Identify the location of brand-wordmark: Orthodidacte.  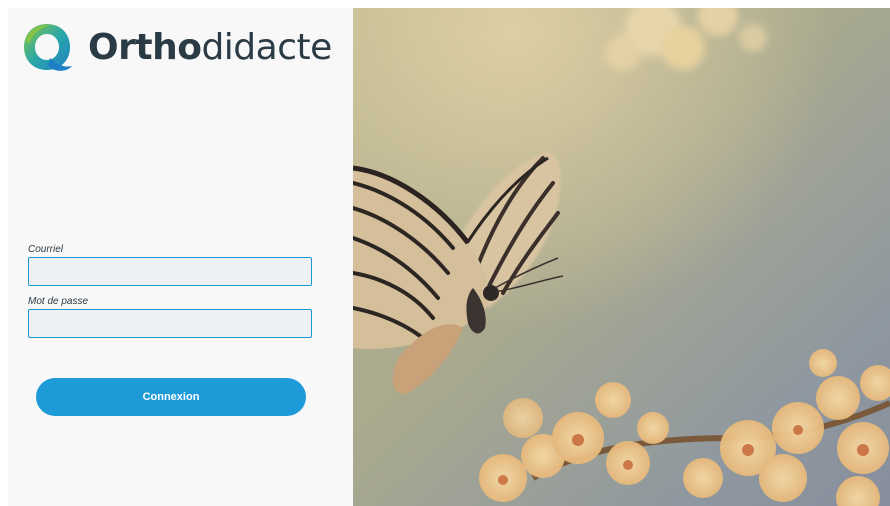
(210, 47).